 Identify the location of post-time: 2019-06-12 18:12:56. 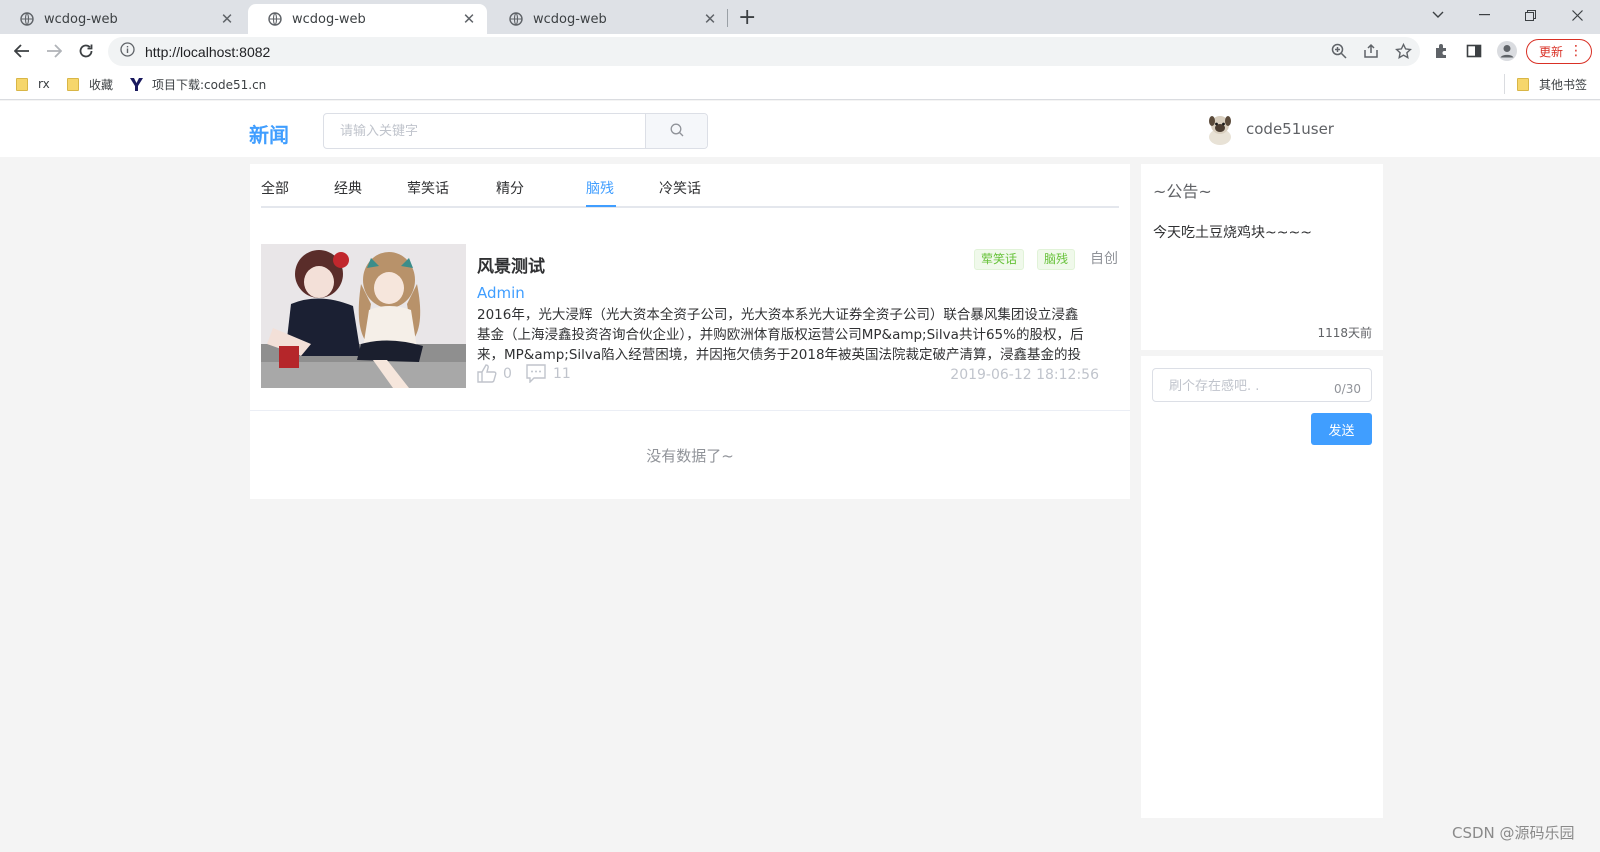
(1024, 375).